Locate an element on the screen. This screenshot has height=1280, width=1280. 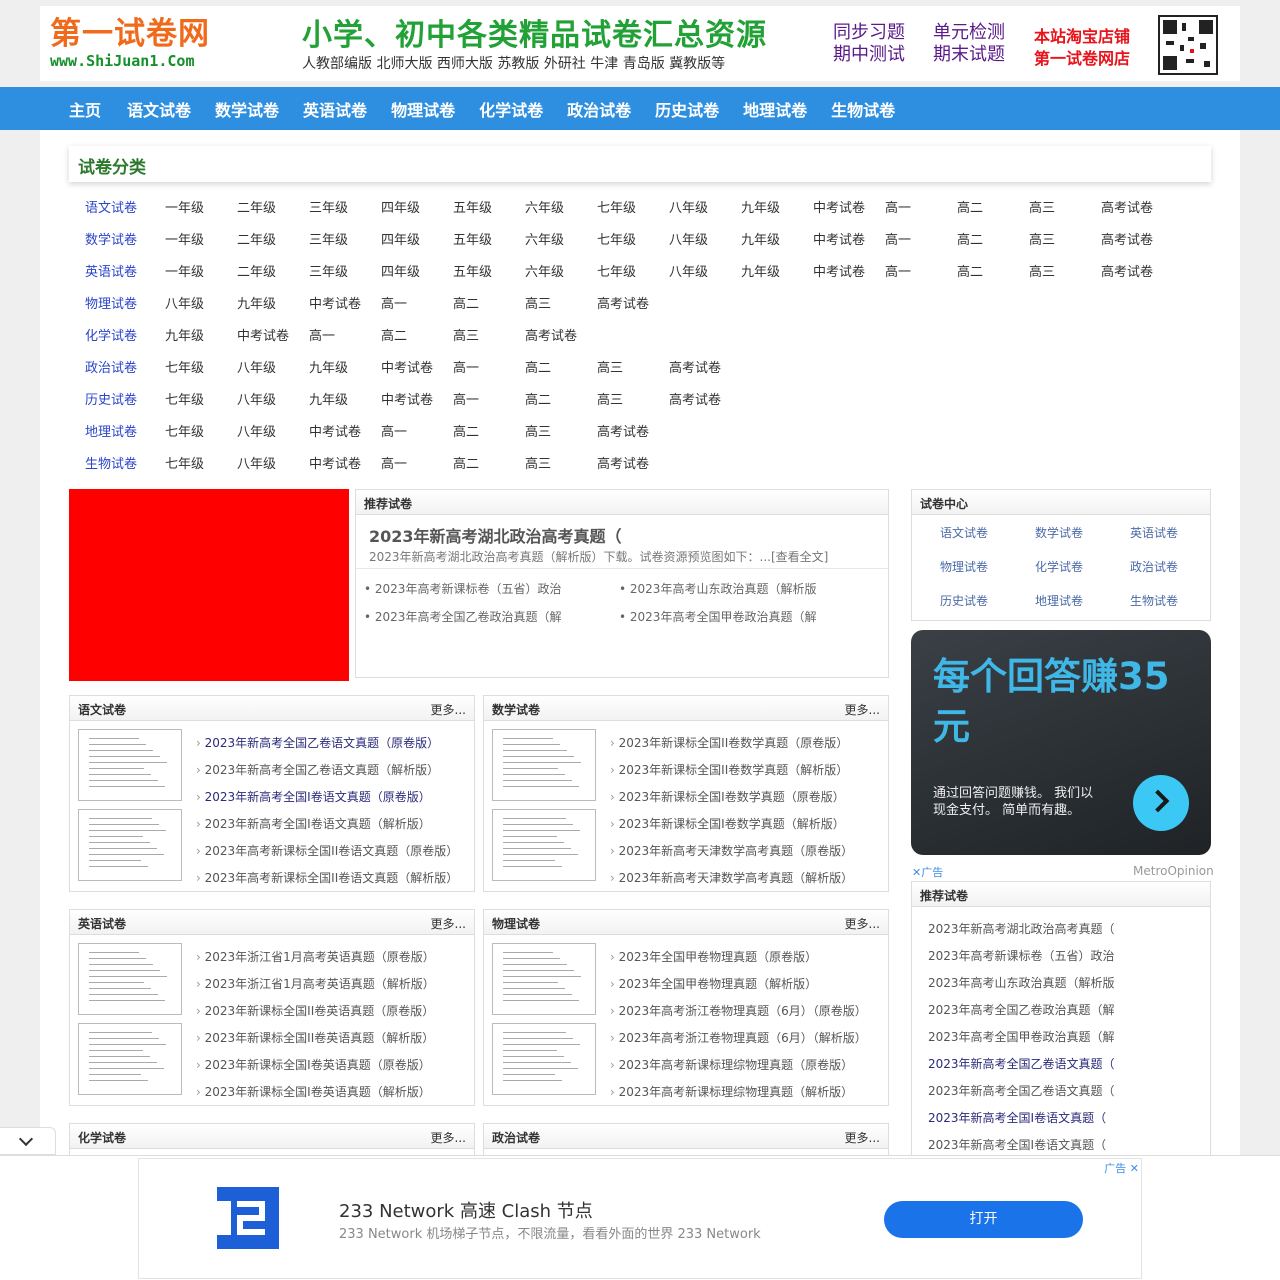
nav-chemistry: 化学试卷 is located at coordinates (511, 109).